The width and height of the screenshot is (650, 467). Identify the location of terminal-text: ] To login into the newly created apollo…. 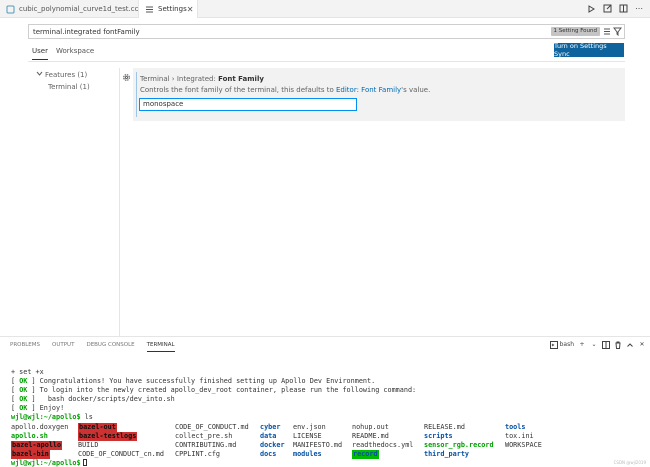
(222, 390).